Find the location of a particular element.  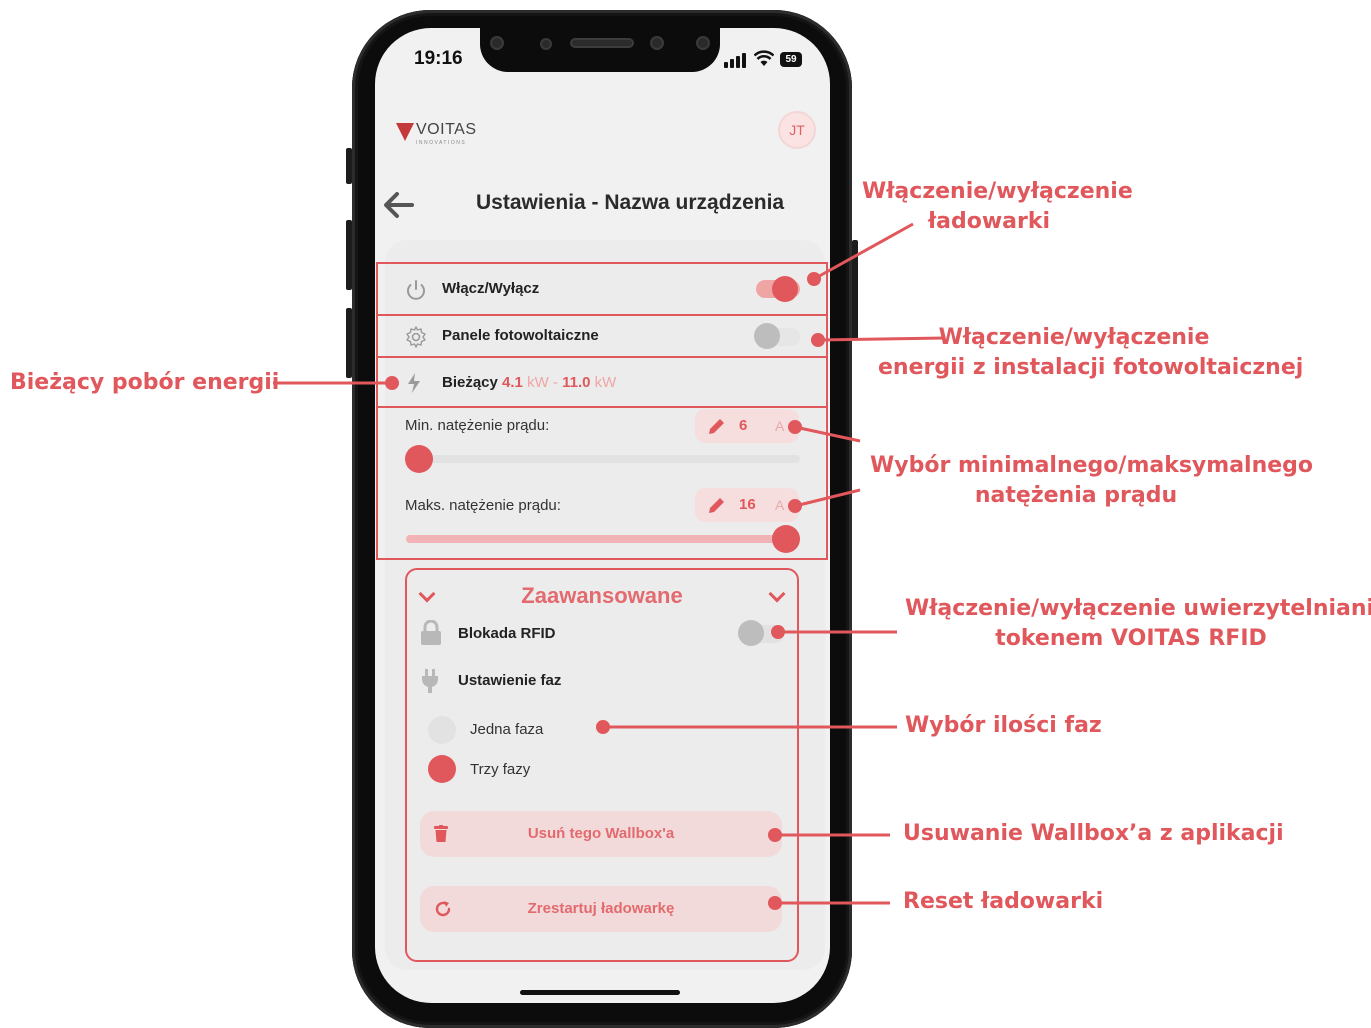

lock-icon is located at coordinates (431, 632).